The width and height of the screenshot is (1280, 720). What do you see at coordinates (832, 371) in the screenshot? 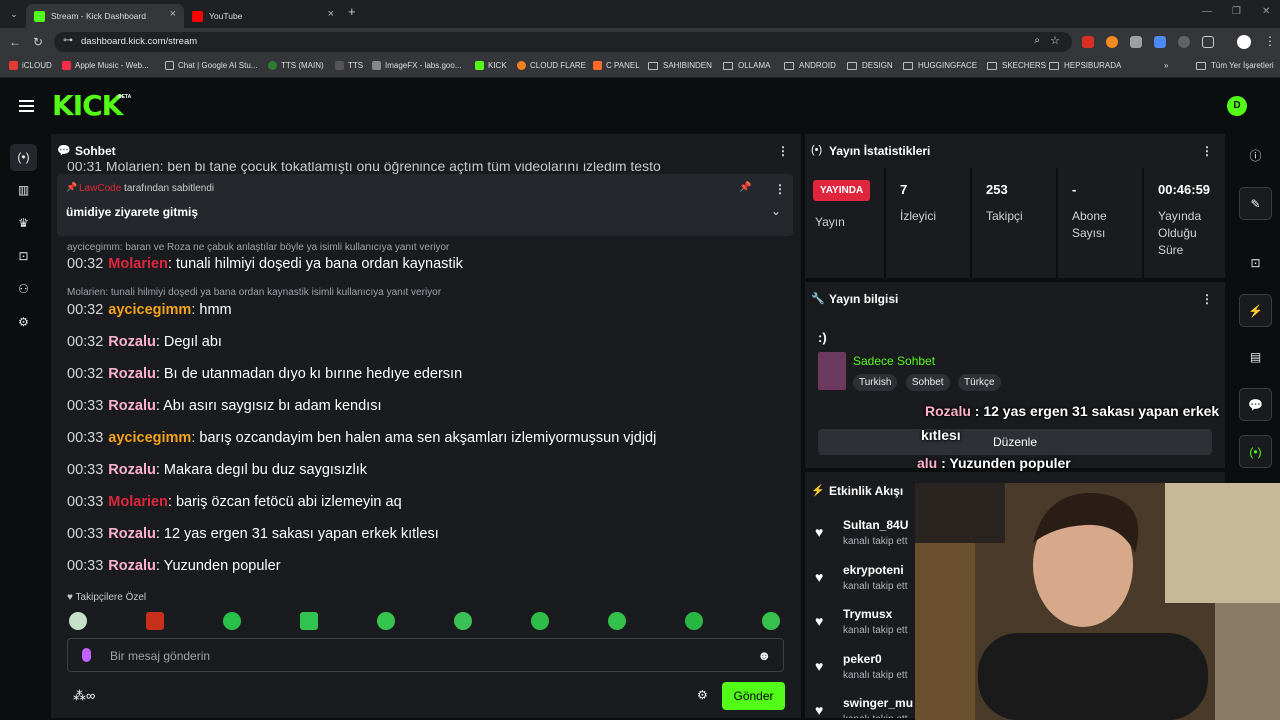
I see `category-thumbnail` at bounding box center [832, 371].